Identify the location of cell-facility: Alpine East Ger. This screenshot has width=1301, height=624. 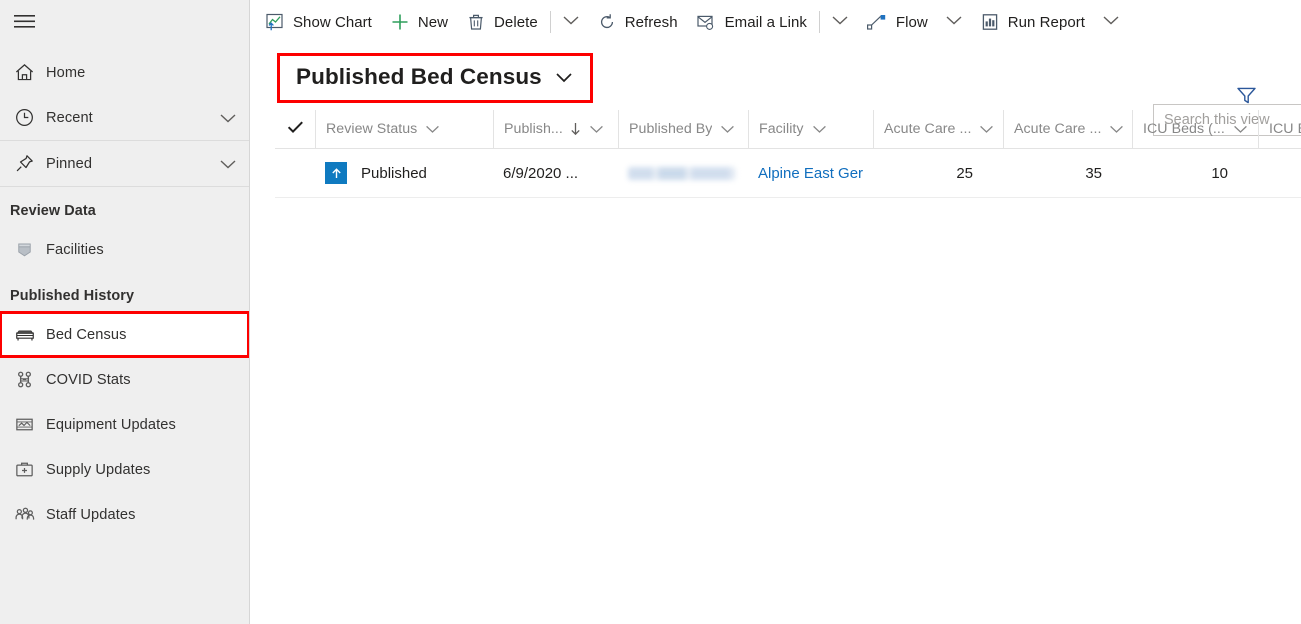
(810, 173).